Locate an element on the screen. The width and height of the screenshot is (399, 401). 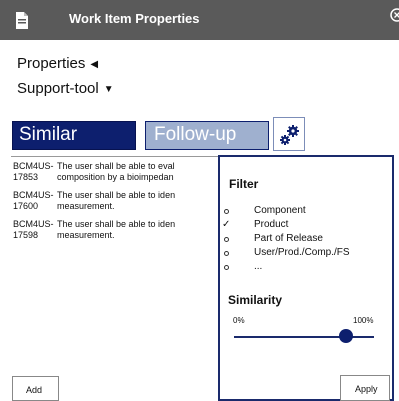
caret-left-icon: ◀ is located at coordinates (94, 64).